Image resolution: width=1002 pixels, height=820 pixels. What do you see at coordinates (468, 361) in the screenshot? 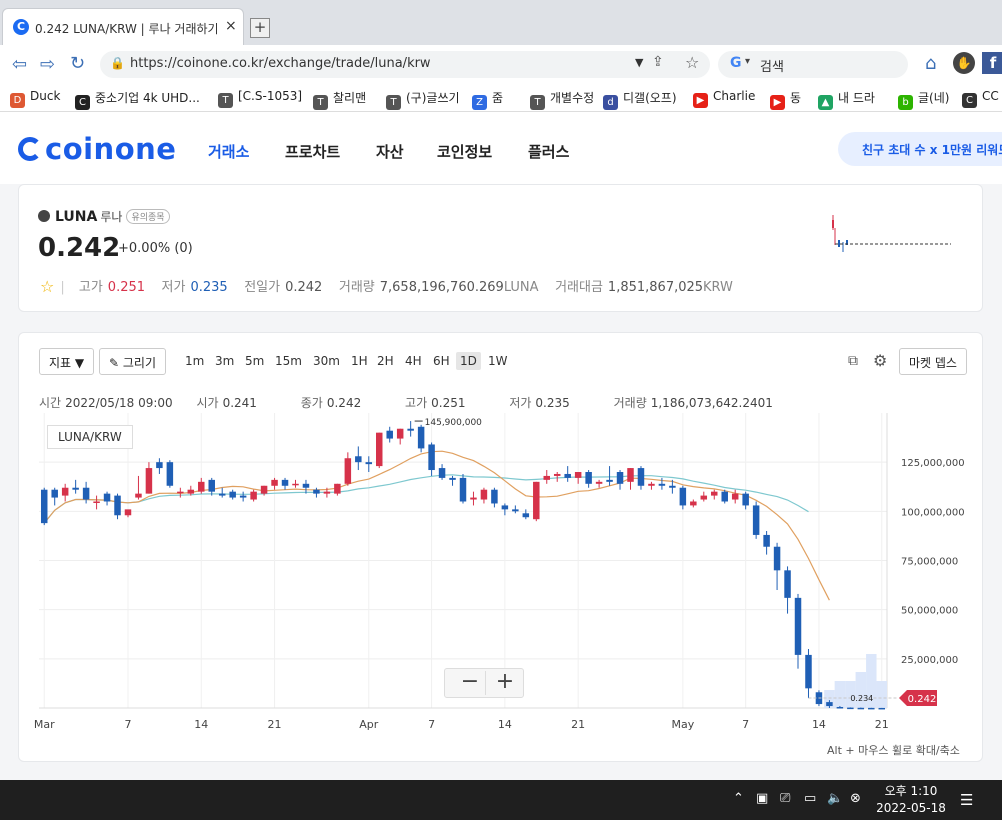
I see `timeframe-1d: 1D` at bounding box center [468, 361].